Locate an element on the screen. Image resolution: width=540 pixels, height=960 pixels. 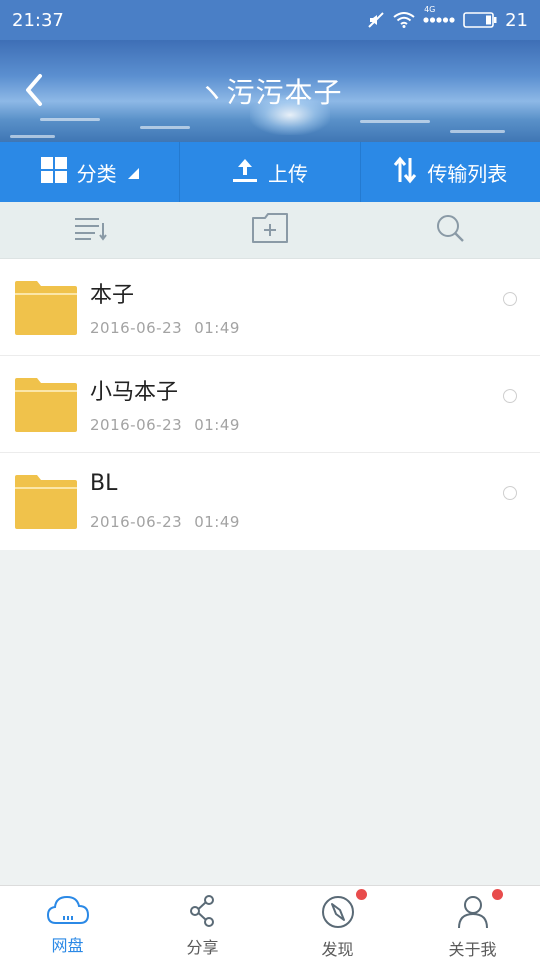
wifi-icon is located at coordinates (404, 20).